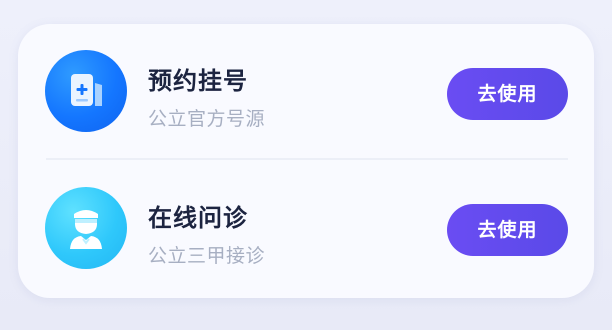 The height and width of the screenshot is (330, 612). What do you see at coordinates (198, 218) in the screenshot?
I see `service-title: 在线问诊` at bounding box center [198, 218].